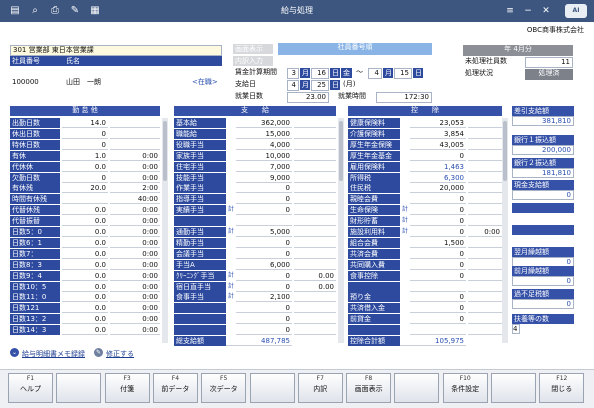  Describe the element at coordinates (120, 354) in the screenshot. I see `edit-link: 修正する` at that location.